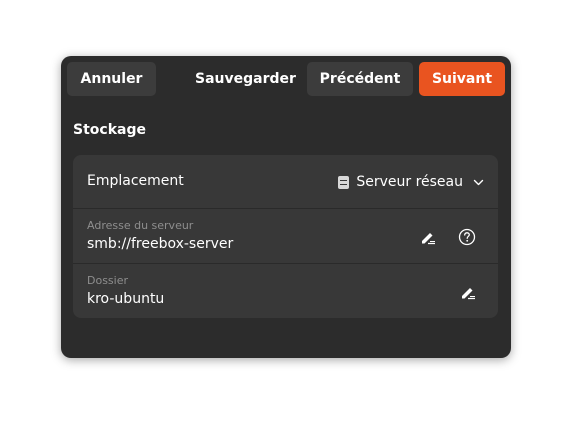 This screenshot has height=425, width=572. I want to click on edit-server-button, so click(428, 237).